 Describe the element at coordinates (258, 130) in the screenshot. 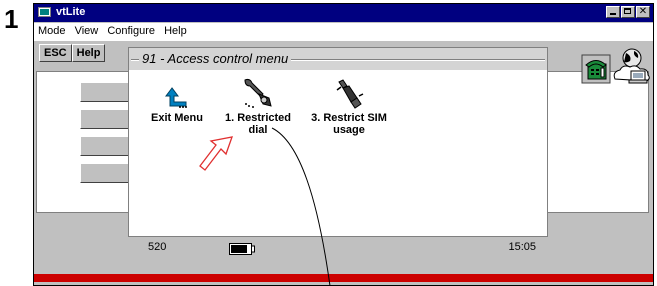

I see `menu-option-label-2: dial` at that location.